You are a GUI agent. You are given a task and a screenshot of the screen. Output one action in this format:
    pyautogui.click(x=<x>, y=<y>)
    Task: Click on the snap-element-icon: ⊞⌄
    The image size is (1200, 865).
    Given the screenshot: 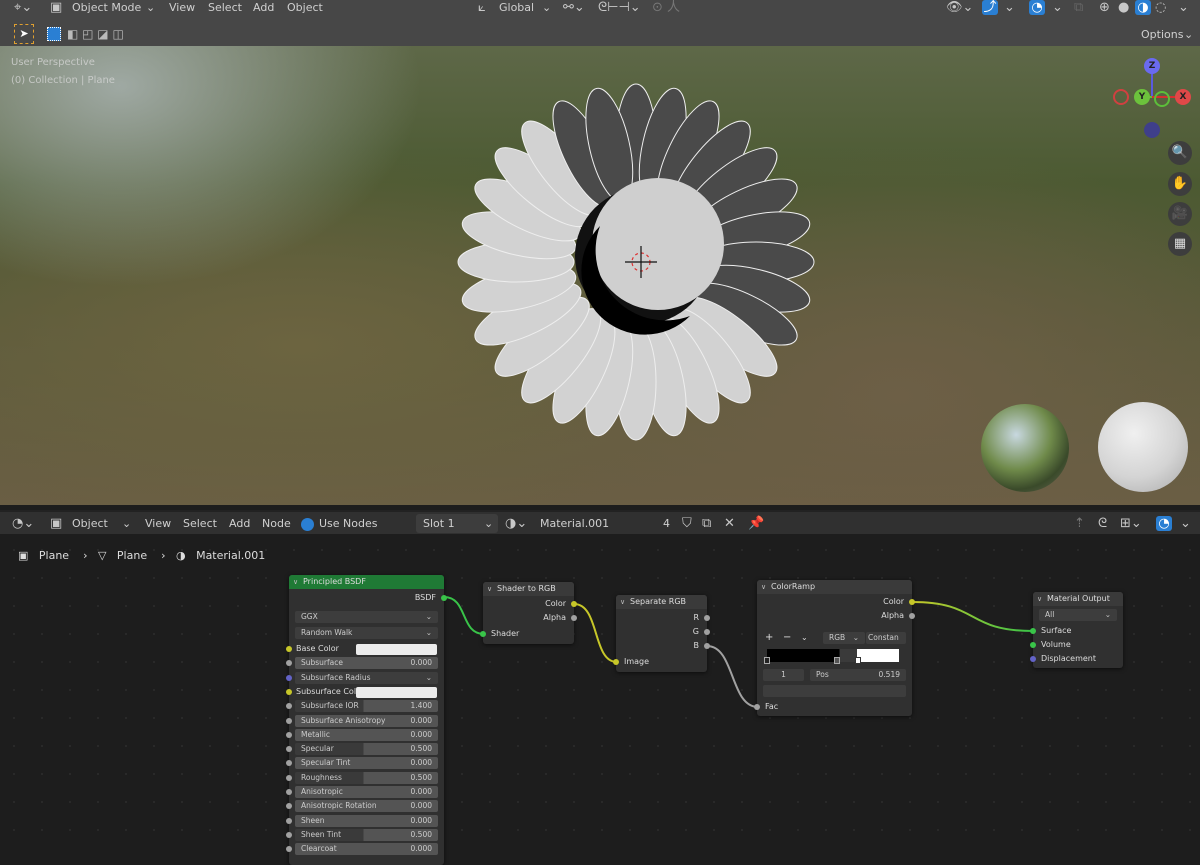 What is the action you would take?
    pyautogui.click(x=1131, y=523)
    